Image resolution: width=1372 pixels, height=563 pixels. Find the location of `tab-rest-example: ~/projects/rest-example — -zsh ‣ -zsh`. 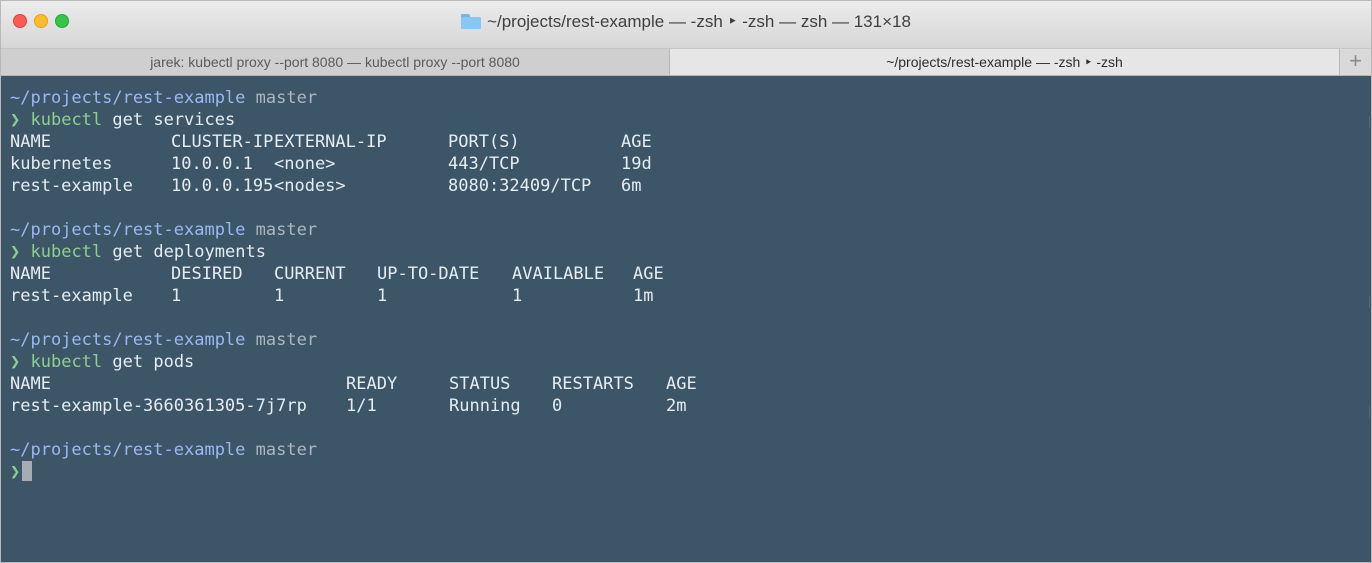

tab-rest-example: ~/projects/rest-example — -zsh ‣ -zsh is located at coordinates (1005, 62).